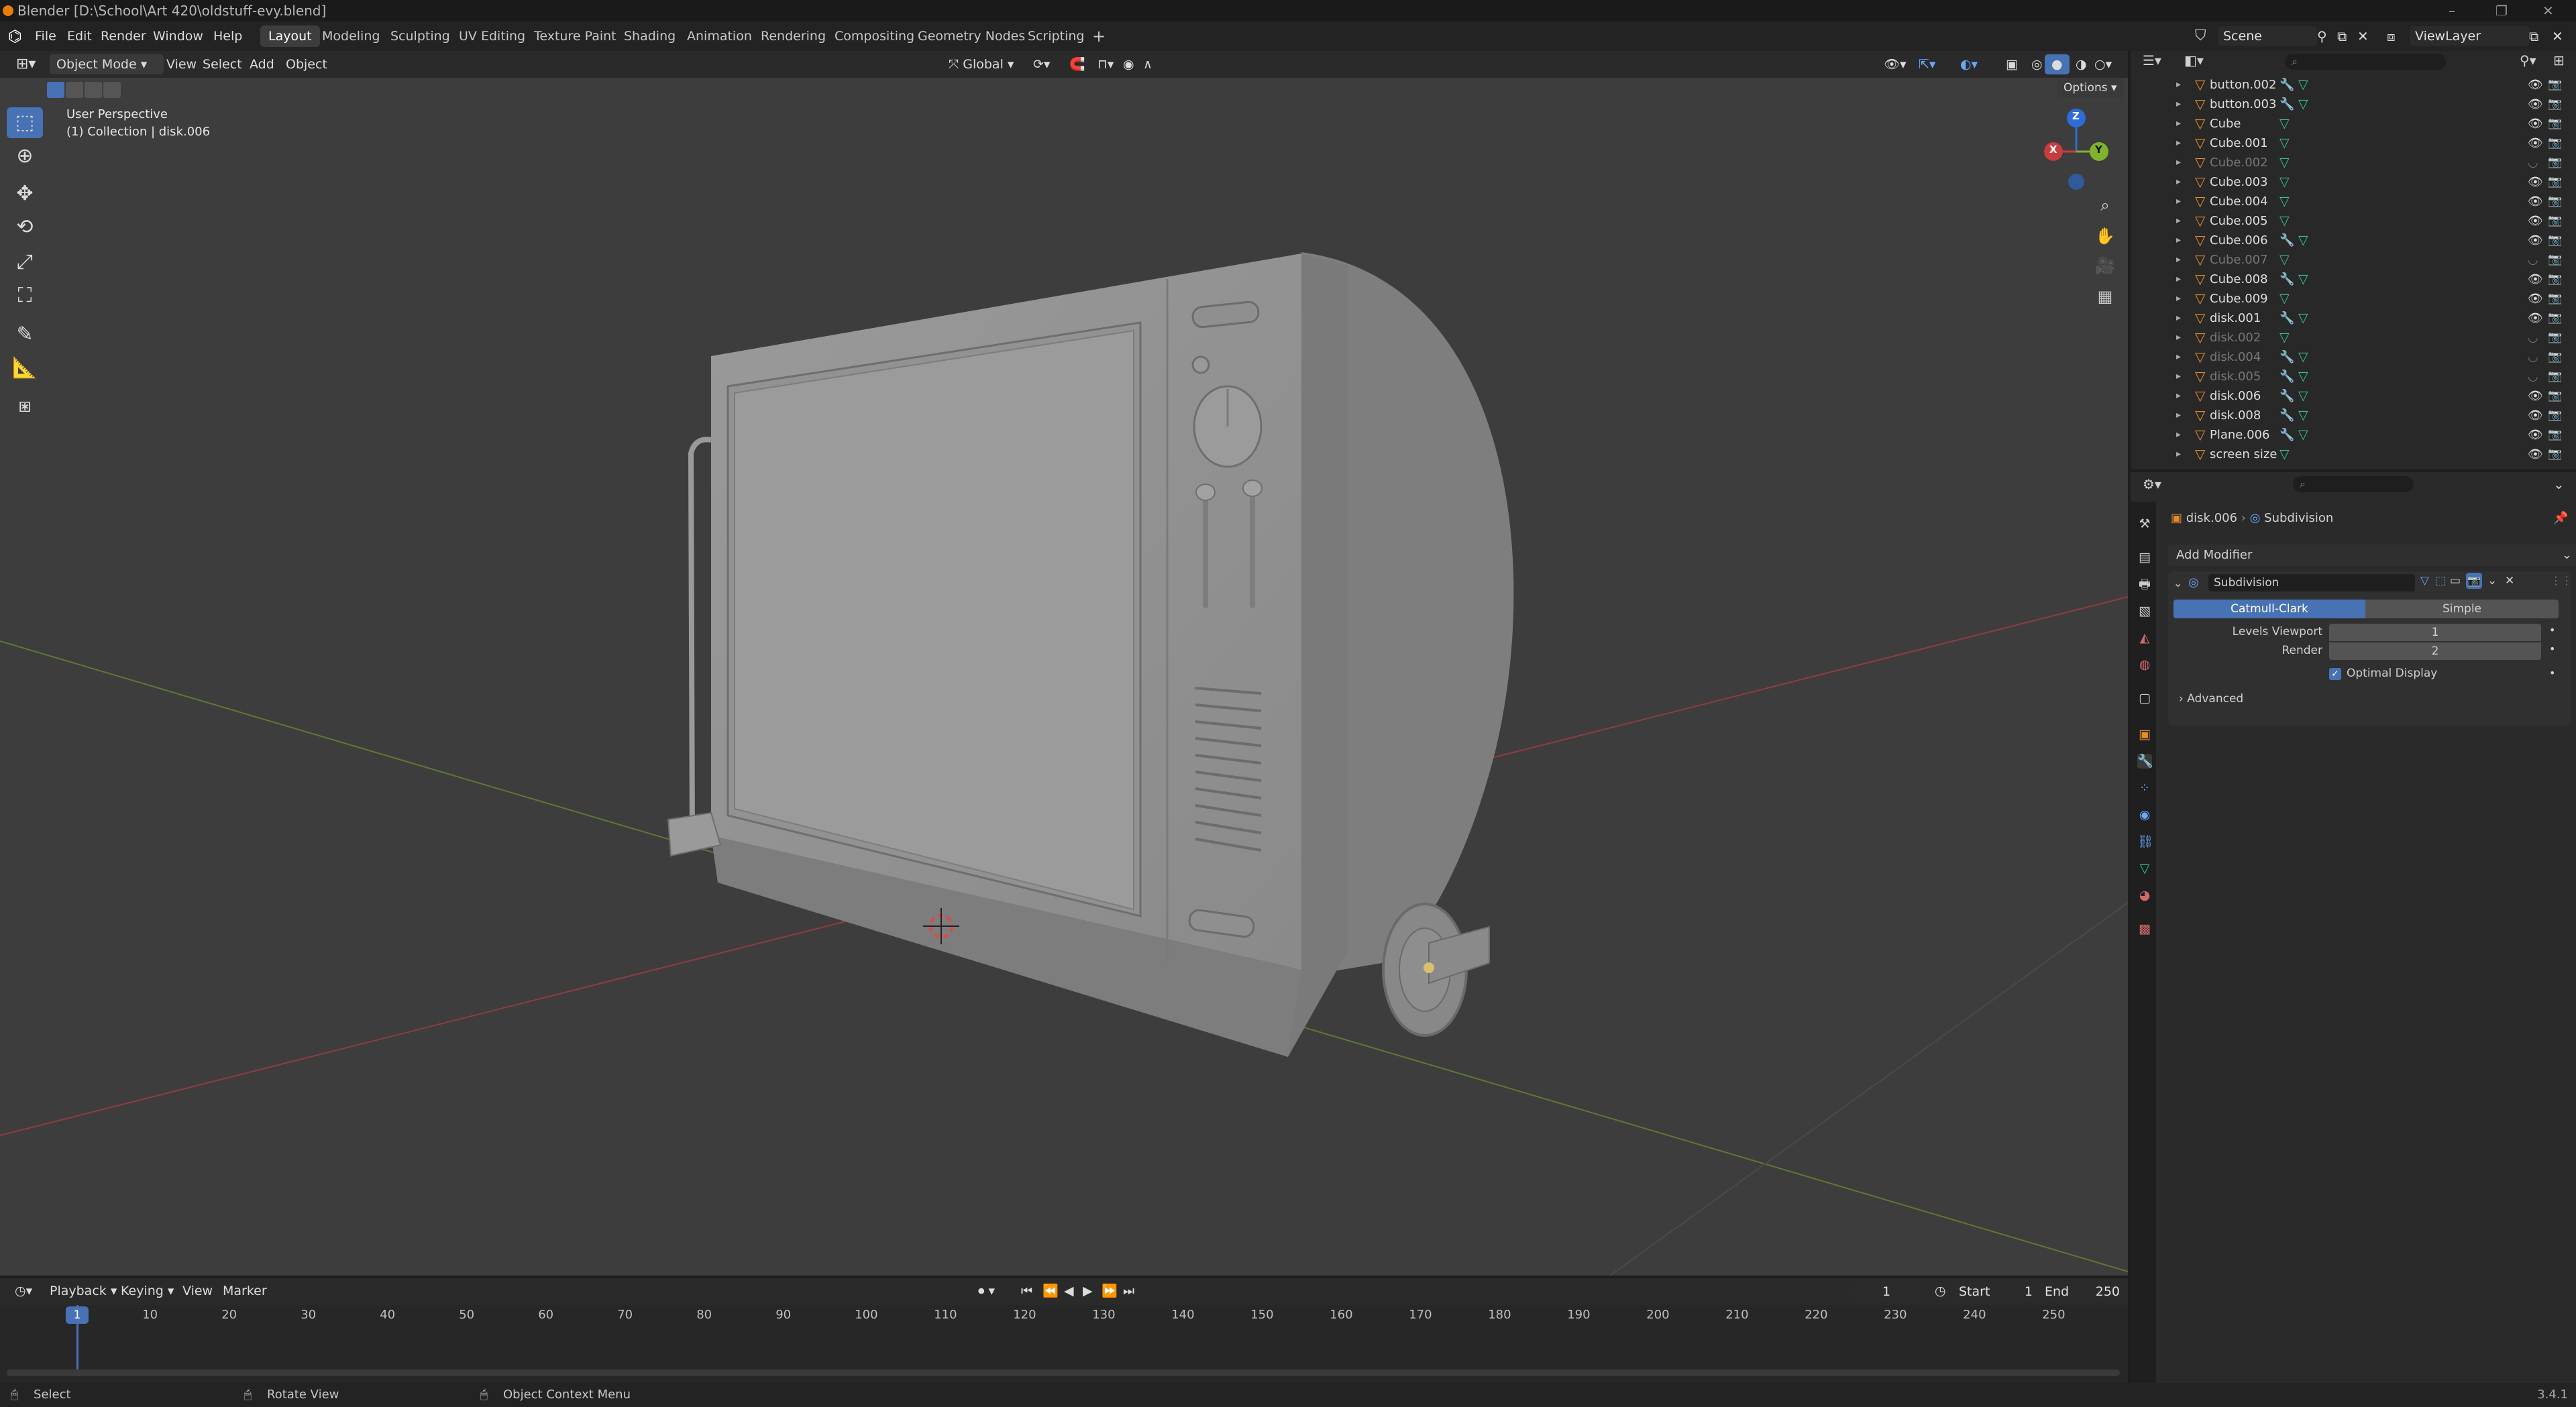 The image size is (2576, 1407). Describe the element at coordinates (2557, 36) in the screenshot. I see `delete-view-layer-icon: ✕` at that location.